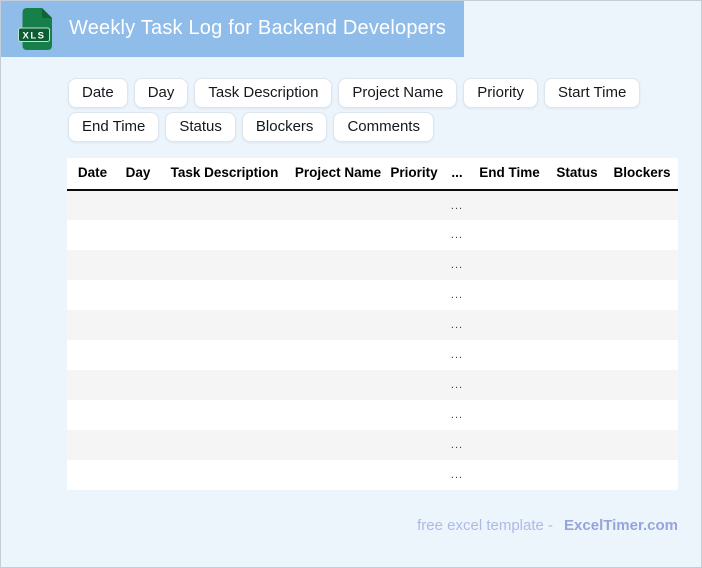 This screenshot has height=568, width=702. What do you see at coordinates (258, 28) in the screenshot?
I see `page-title: Weekly Task Log for Backend Developers` at bounding box center [258, 28].